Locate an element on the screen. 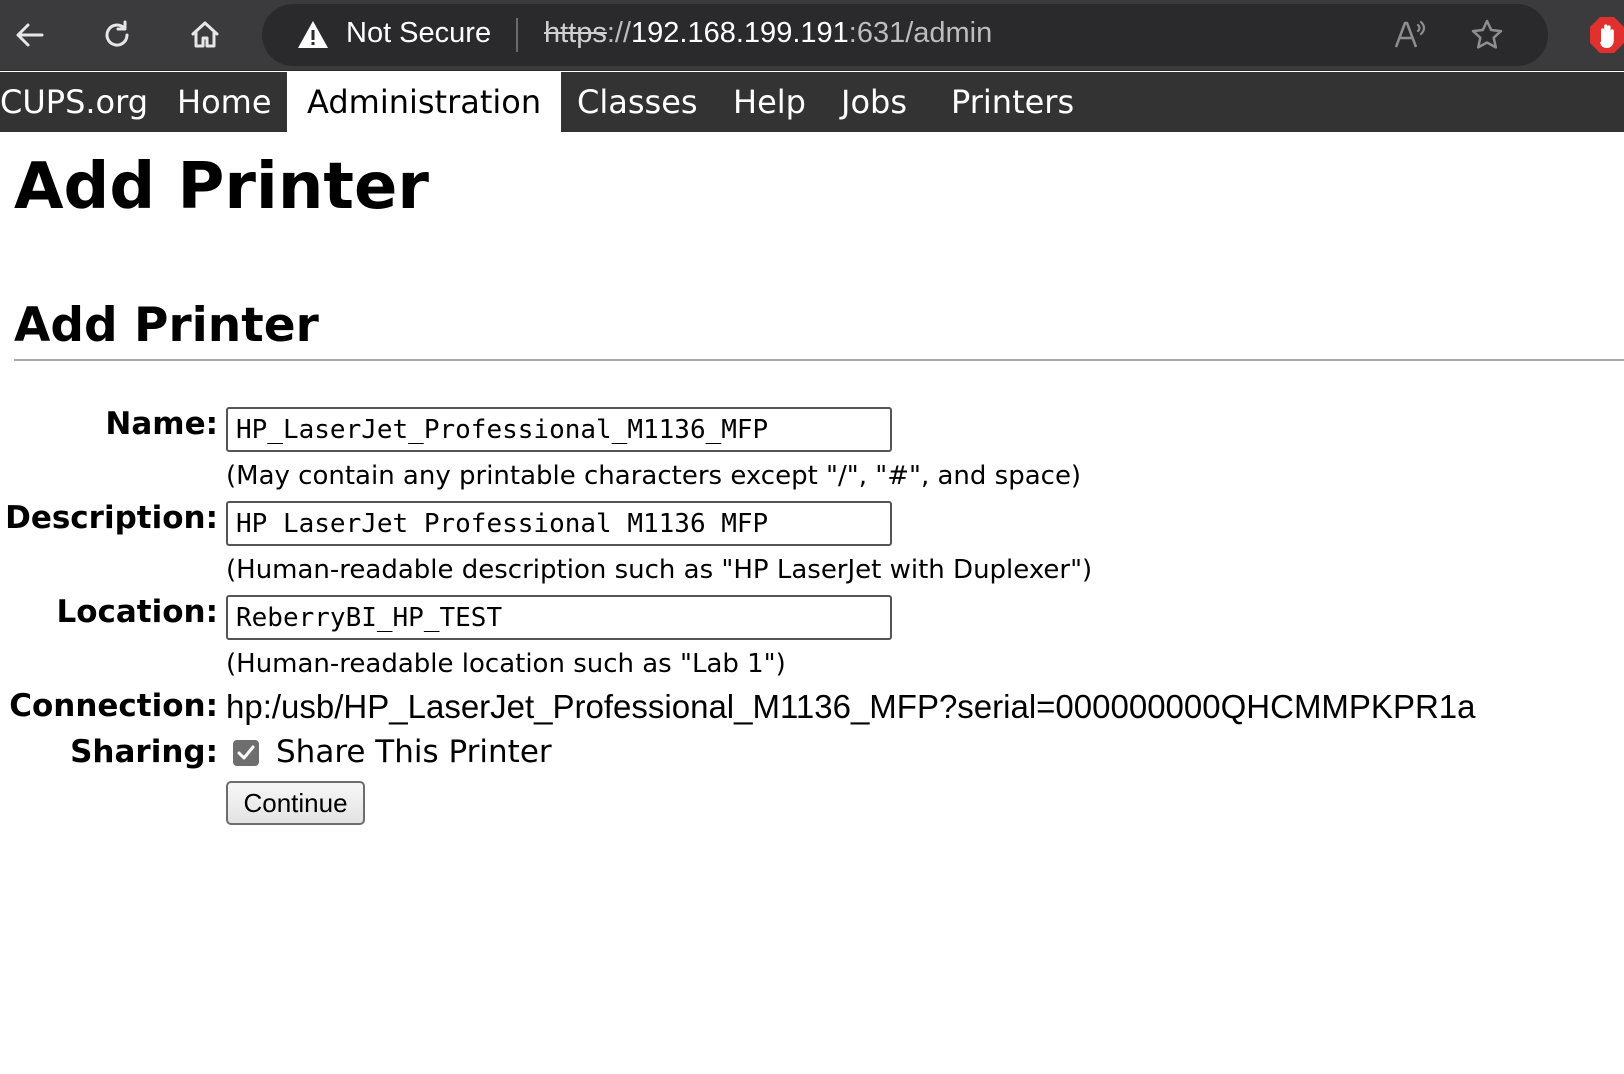  nav-cups-org: CUPS.org is located at coordinates (84, 102).